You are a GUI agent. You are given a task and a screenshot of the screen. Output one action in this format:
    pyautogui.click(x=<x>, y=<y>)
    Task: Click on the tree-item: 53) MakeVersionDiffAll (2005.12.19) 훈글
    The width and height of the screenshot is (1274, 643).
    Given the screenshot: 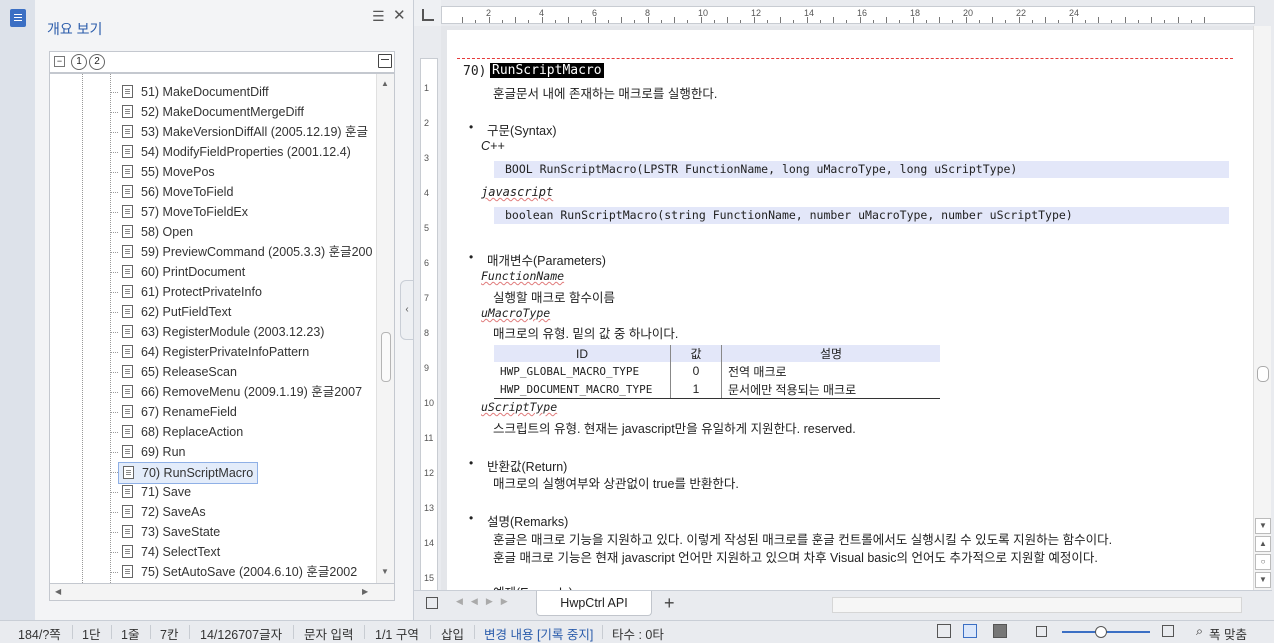 What is the action you would take?
    pyautogui.click(x=245, y=132)
    